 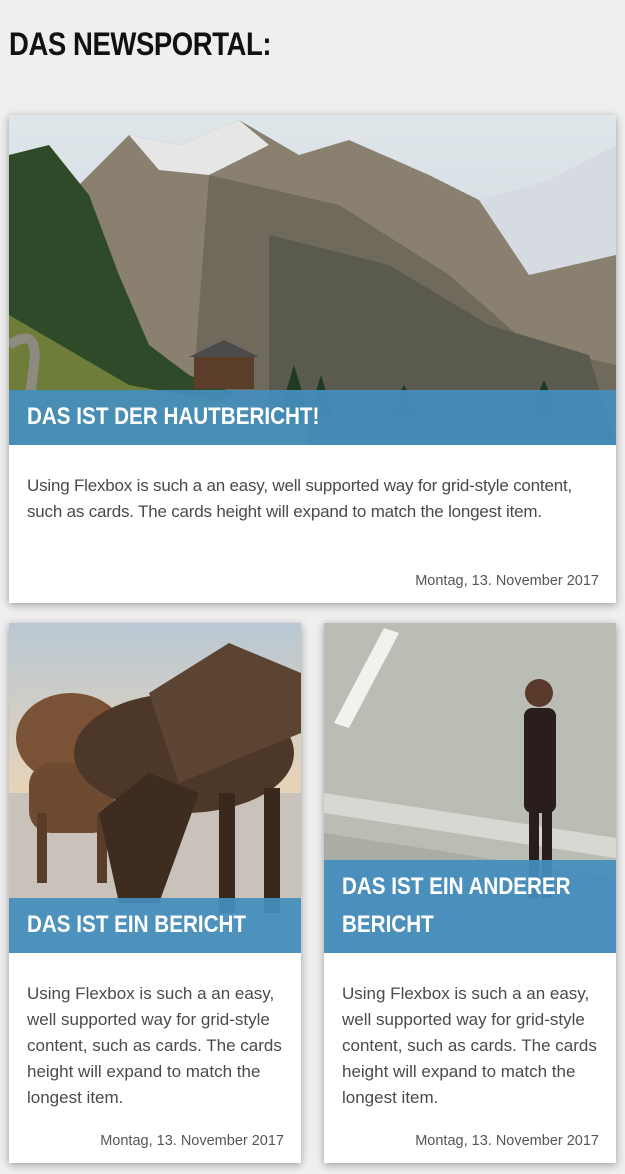 What do you see at coordinates (155, 925) in the screenshot?
I see `card-headline: DAS IST EIN BERICHT` at bounding box center [155, 925].